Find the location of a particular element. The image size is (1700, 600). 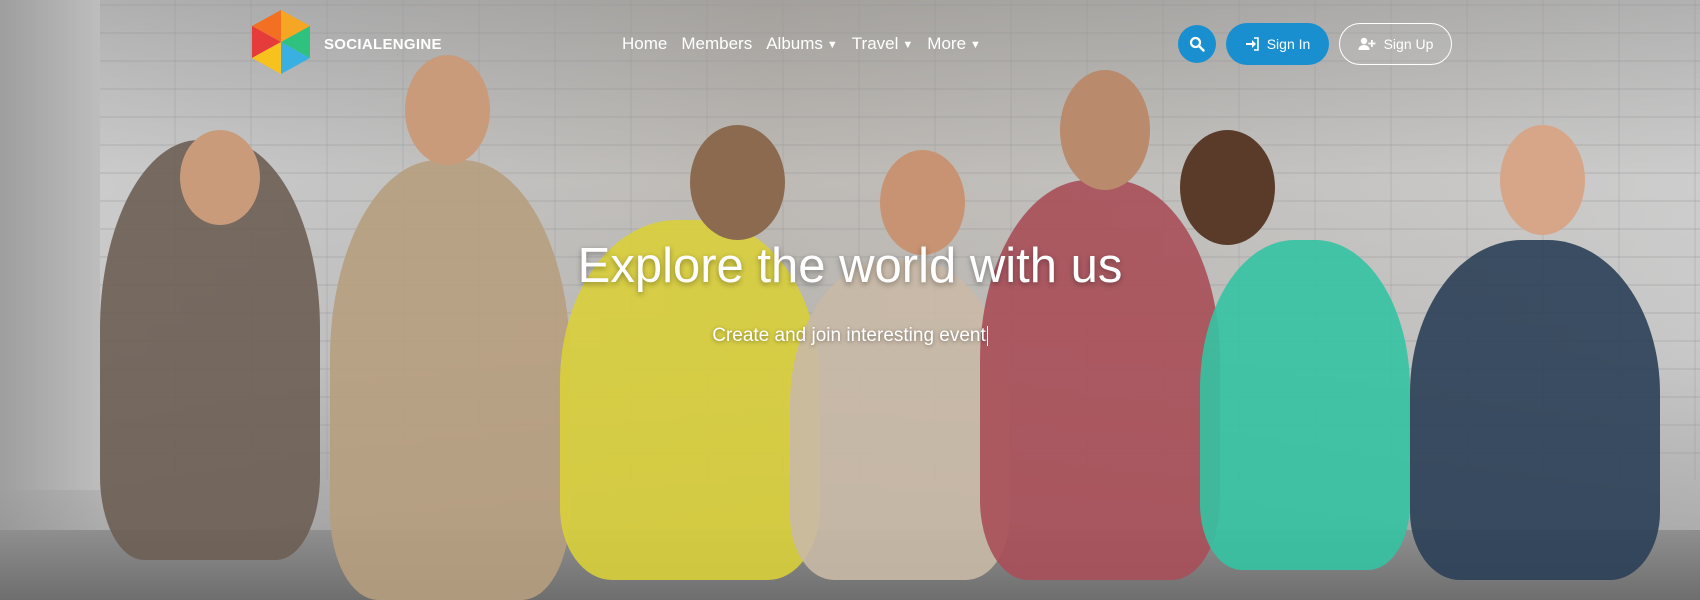

brand-logo: SOCIALENGINE is located at coordinates (346, 44).